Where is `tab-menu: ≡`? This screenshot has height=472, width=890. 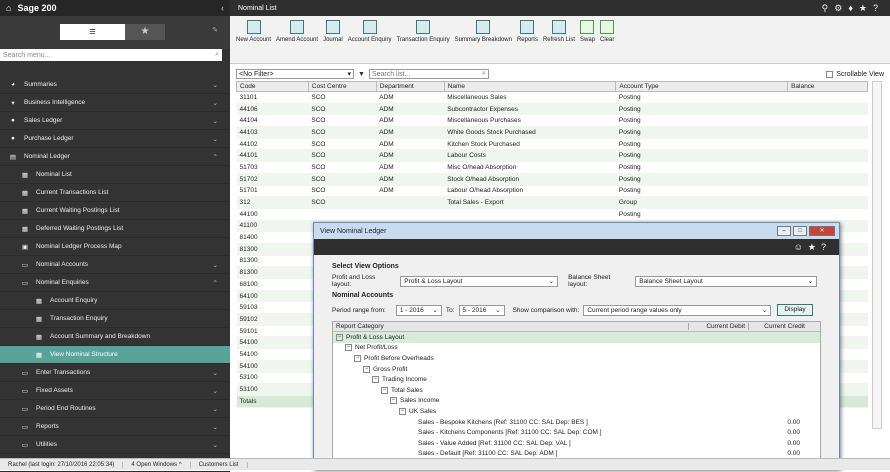
tab-menu: ≡ is located at coordinates (92, 32).